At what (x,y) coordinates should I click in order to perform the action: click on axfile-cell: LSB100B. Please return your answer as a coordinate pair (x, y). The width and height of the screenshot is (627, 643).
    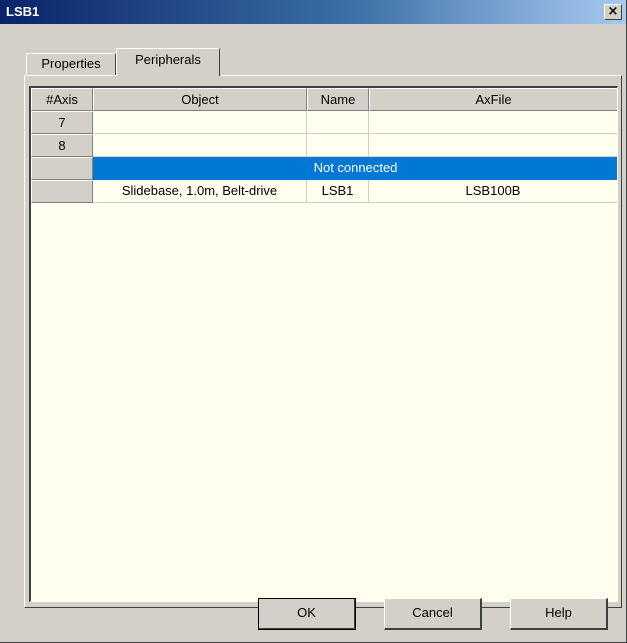
    Looking at the image, I should click on (493, 191).